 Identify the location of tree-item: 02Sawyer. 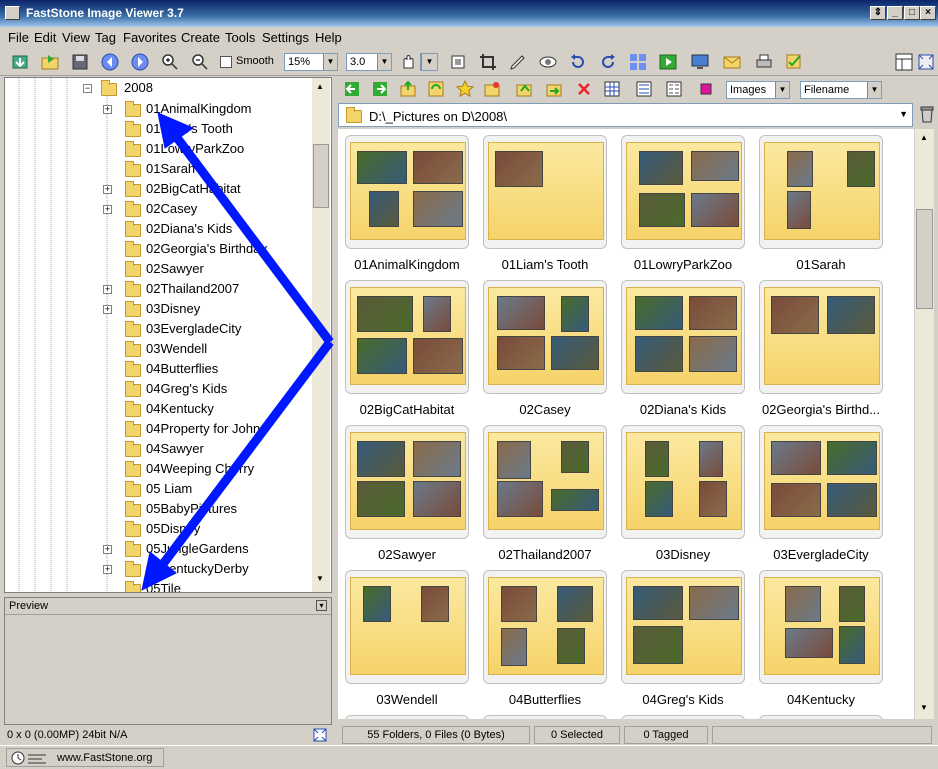
(175, 271).